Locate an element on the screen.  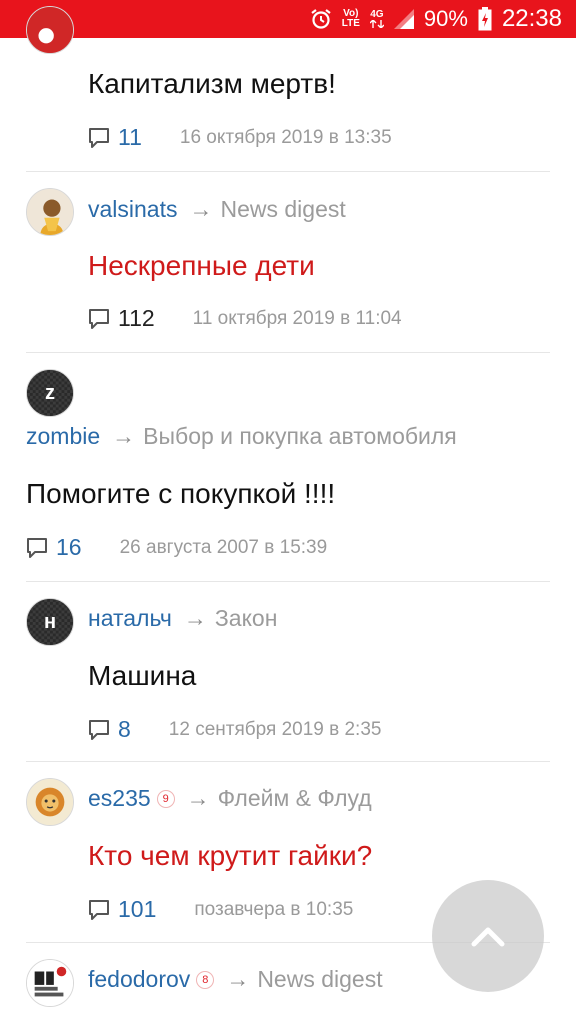
status-bar: Vo) LTE 4G 90% 22:38 is located at coordinates (288, 19).